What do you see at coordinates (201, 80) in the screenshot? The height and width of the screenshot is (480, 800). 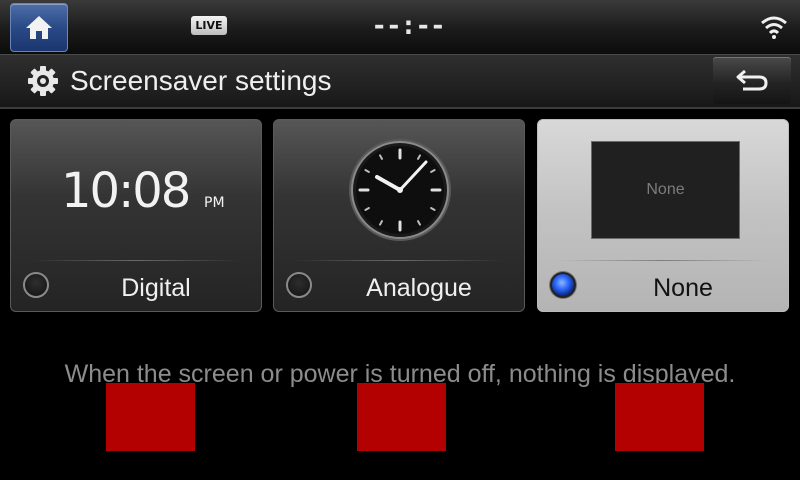 I see `page-title: Screensaver settings` at bounding box center [201, 80].